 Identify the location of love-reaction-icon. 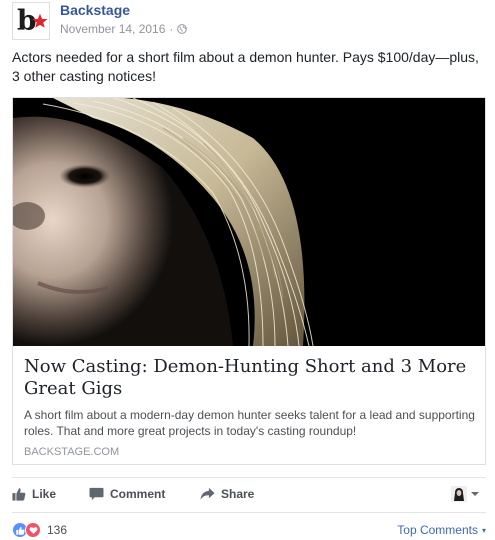
(33, 530).